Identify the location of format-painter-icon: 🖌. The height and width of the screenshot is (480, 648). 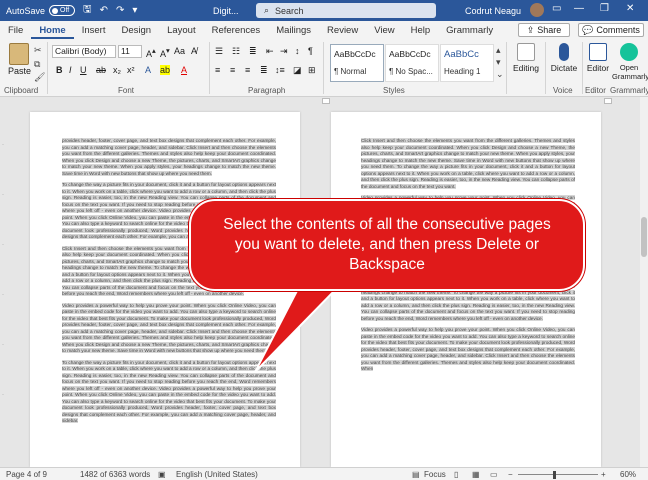
(39, 77).